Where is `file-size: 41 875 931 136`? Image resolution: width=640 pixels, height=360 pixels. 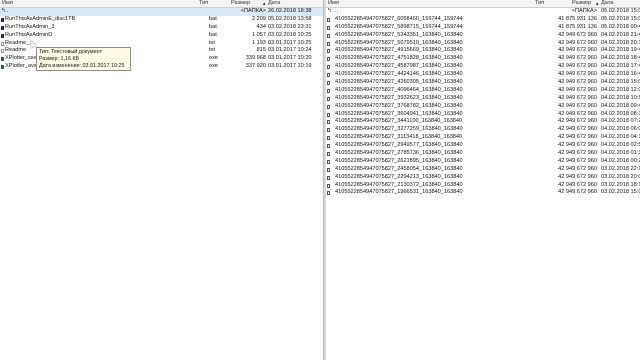 file-size: 41 875 931 136 is located at coordinates (577, 18).